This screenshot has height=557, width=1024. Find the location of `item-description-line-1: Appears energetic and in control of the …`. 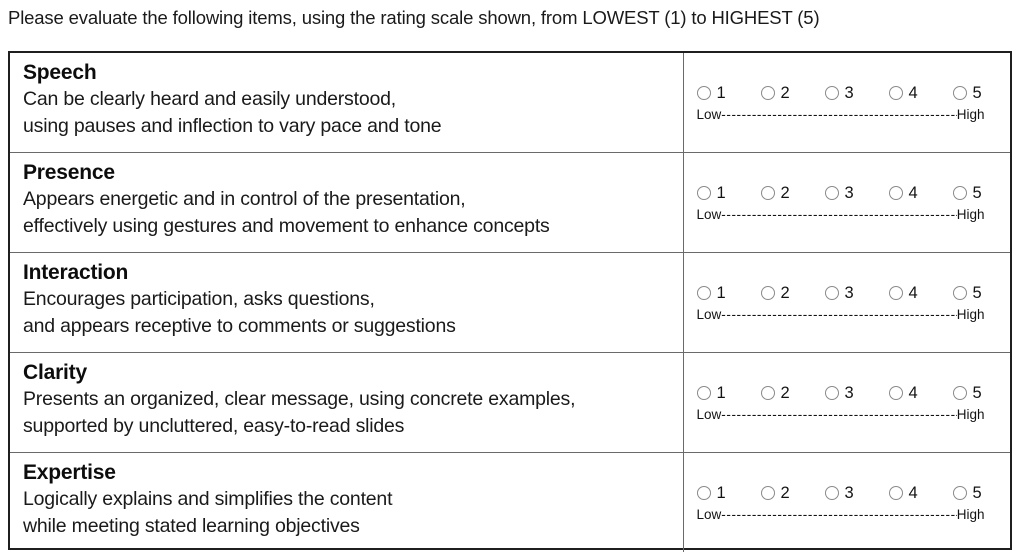

item-description-line-1: Appears energetic and in control of the … is located at coordinates (244, 199).